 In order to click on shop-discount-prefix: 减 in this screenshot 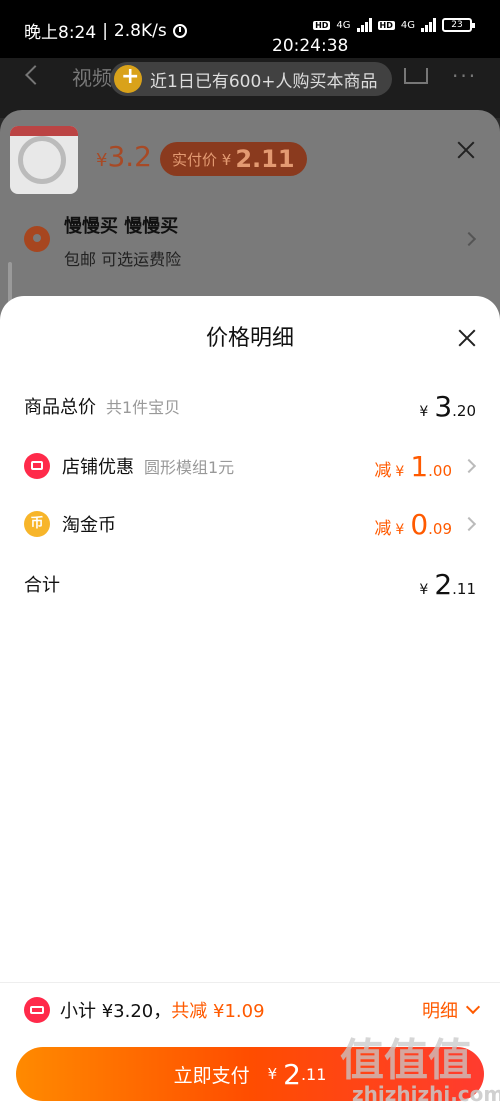, I will do `click(383, 470)`.